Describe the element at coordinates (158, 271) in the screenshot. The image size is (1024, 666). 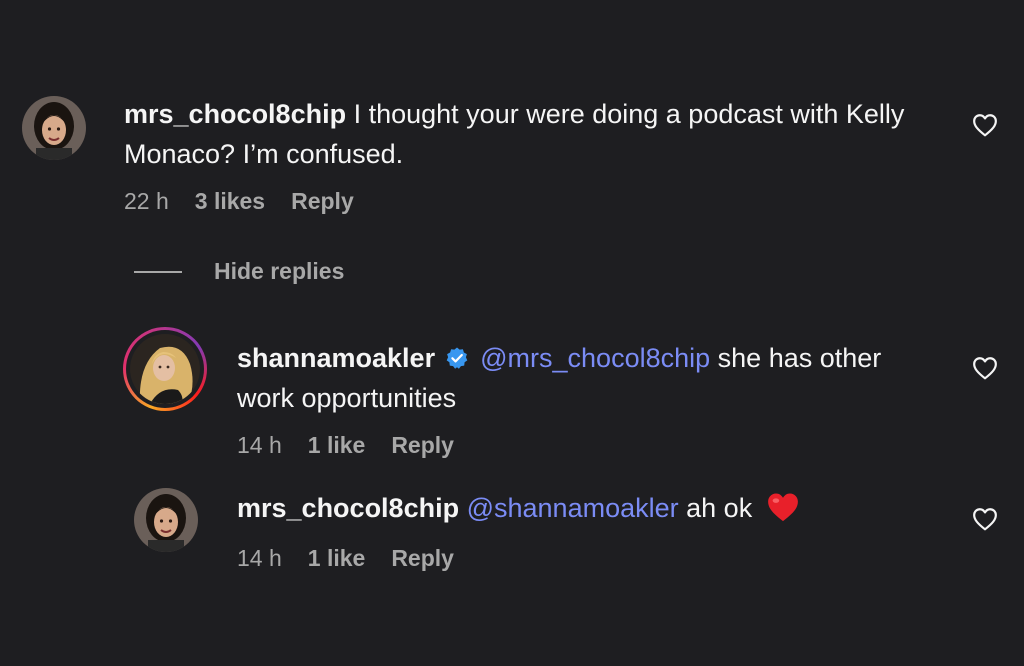
I see `divider-line` at that location.